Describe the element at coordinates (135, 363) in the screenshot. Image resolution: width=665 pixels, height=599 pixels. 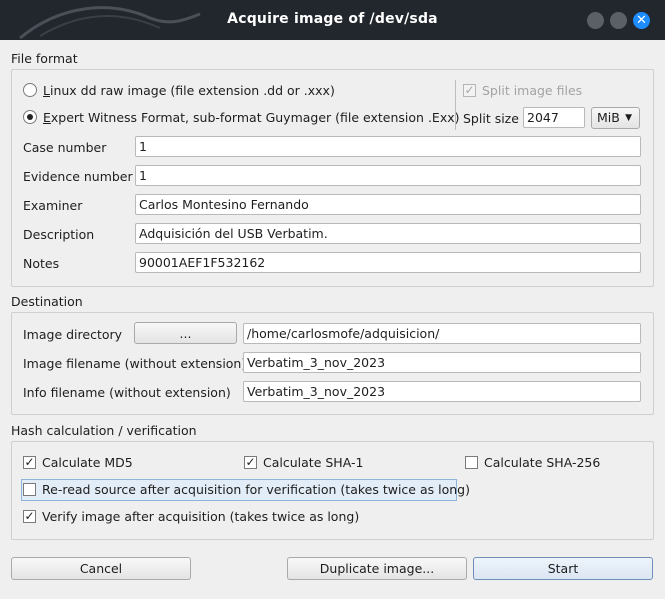
I see `image-filename-label: Image filename (without extension)` at that location.